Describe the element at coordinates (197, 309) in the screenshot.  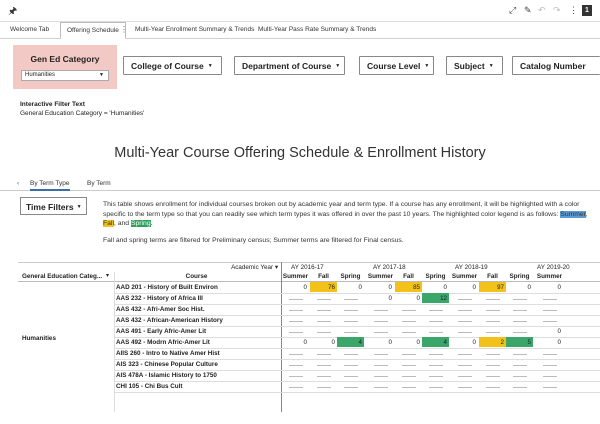
I see `course-cell: AAS 432 - Afri-Amer Soc Hist.` at that location.